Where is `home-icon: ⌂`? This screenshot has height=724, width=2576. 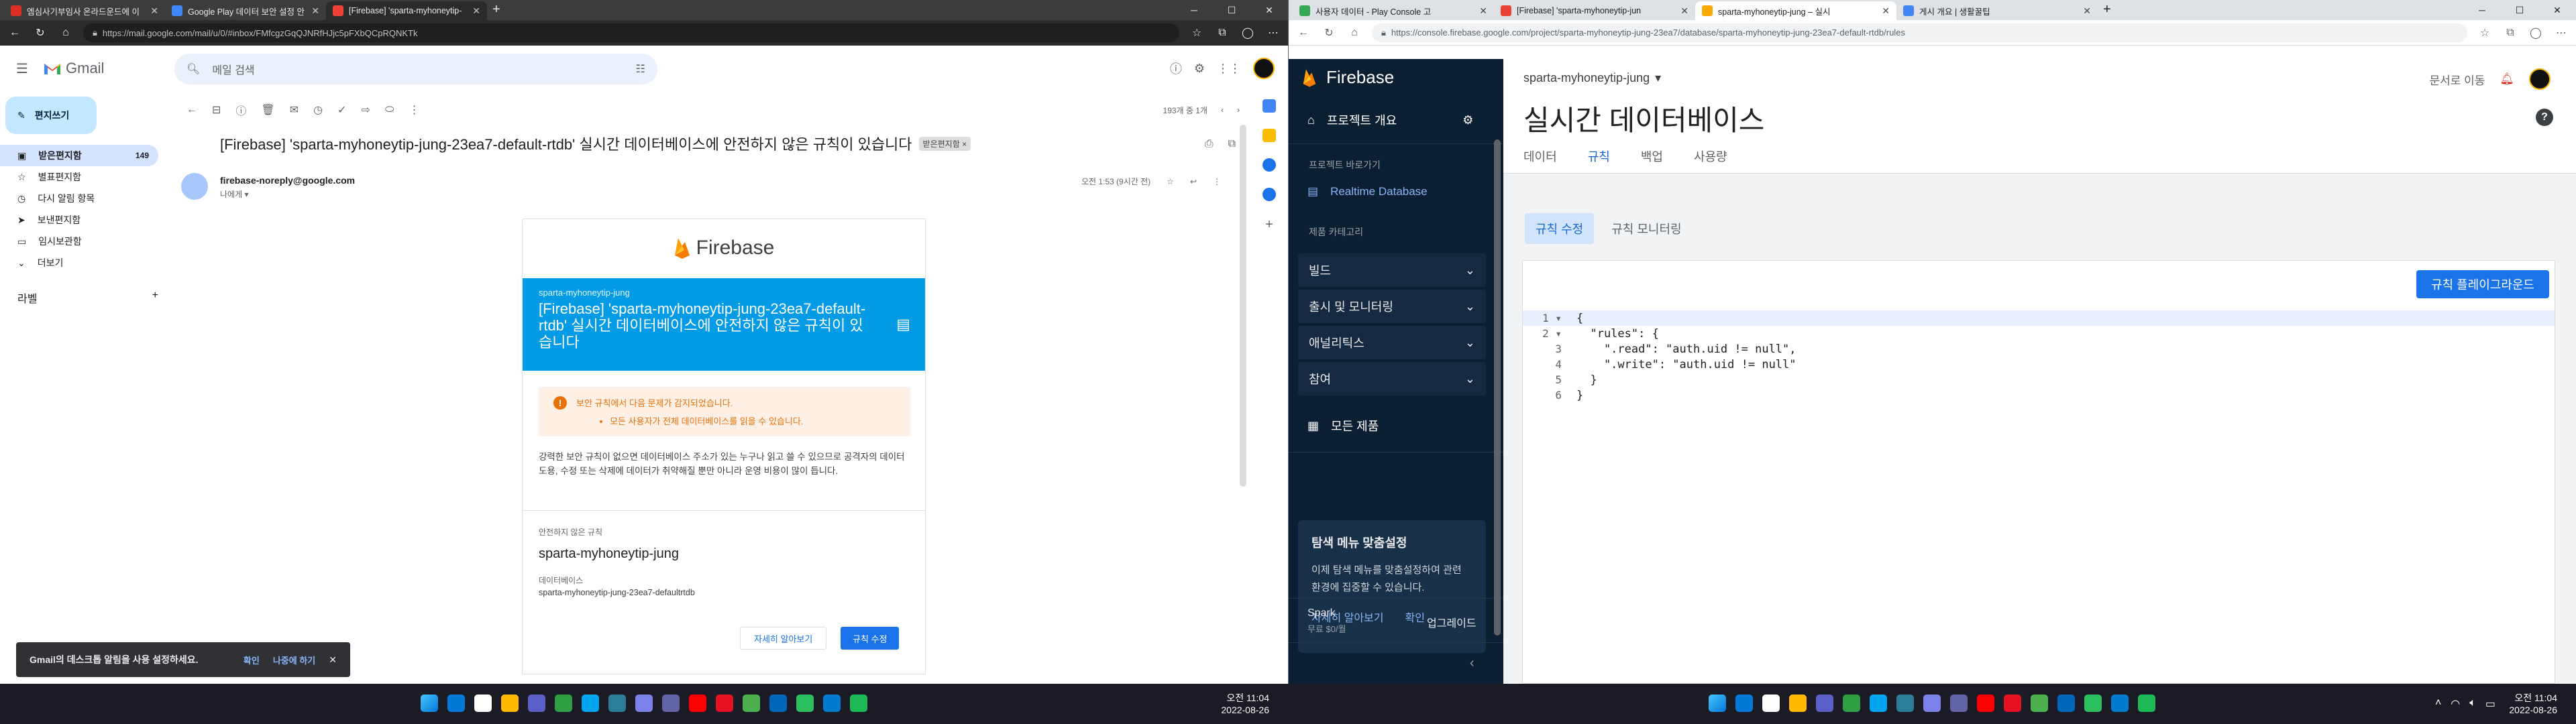
home-icon: ⌂ is located at coordinates (66, 33).